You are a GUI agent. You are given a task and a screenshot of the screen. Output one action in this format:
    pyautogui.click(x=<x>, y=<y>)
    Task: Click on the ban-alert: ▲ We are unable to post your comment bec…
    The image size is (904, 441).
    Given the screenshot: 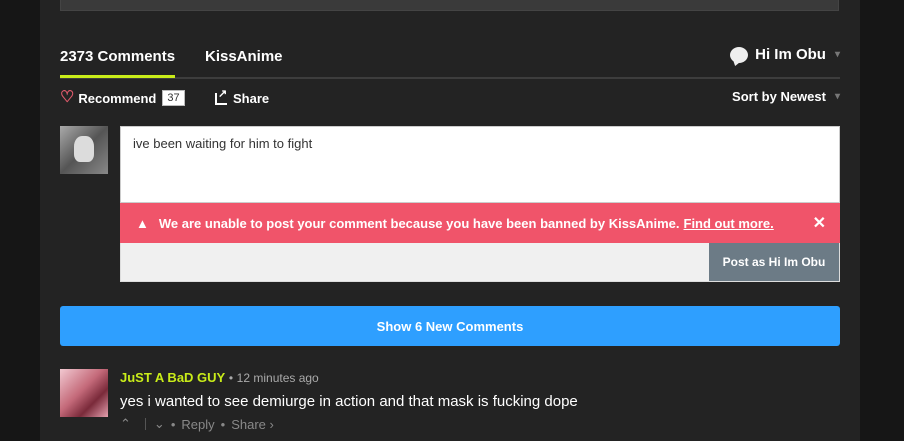 What is the action you would take?
    pyautogui.click(x=480, y=223)
    